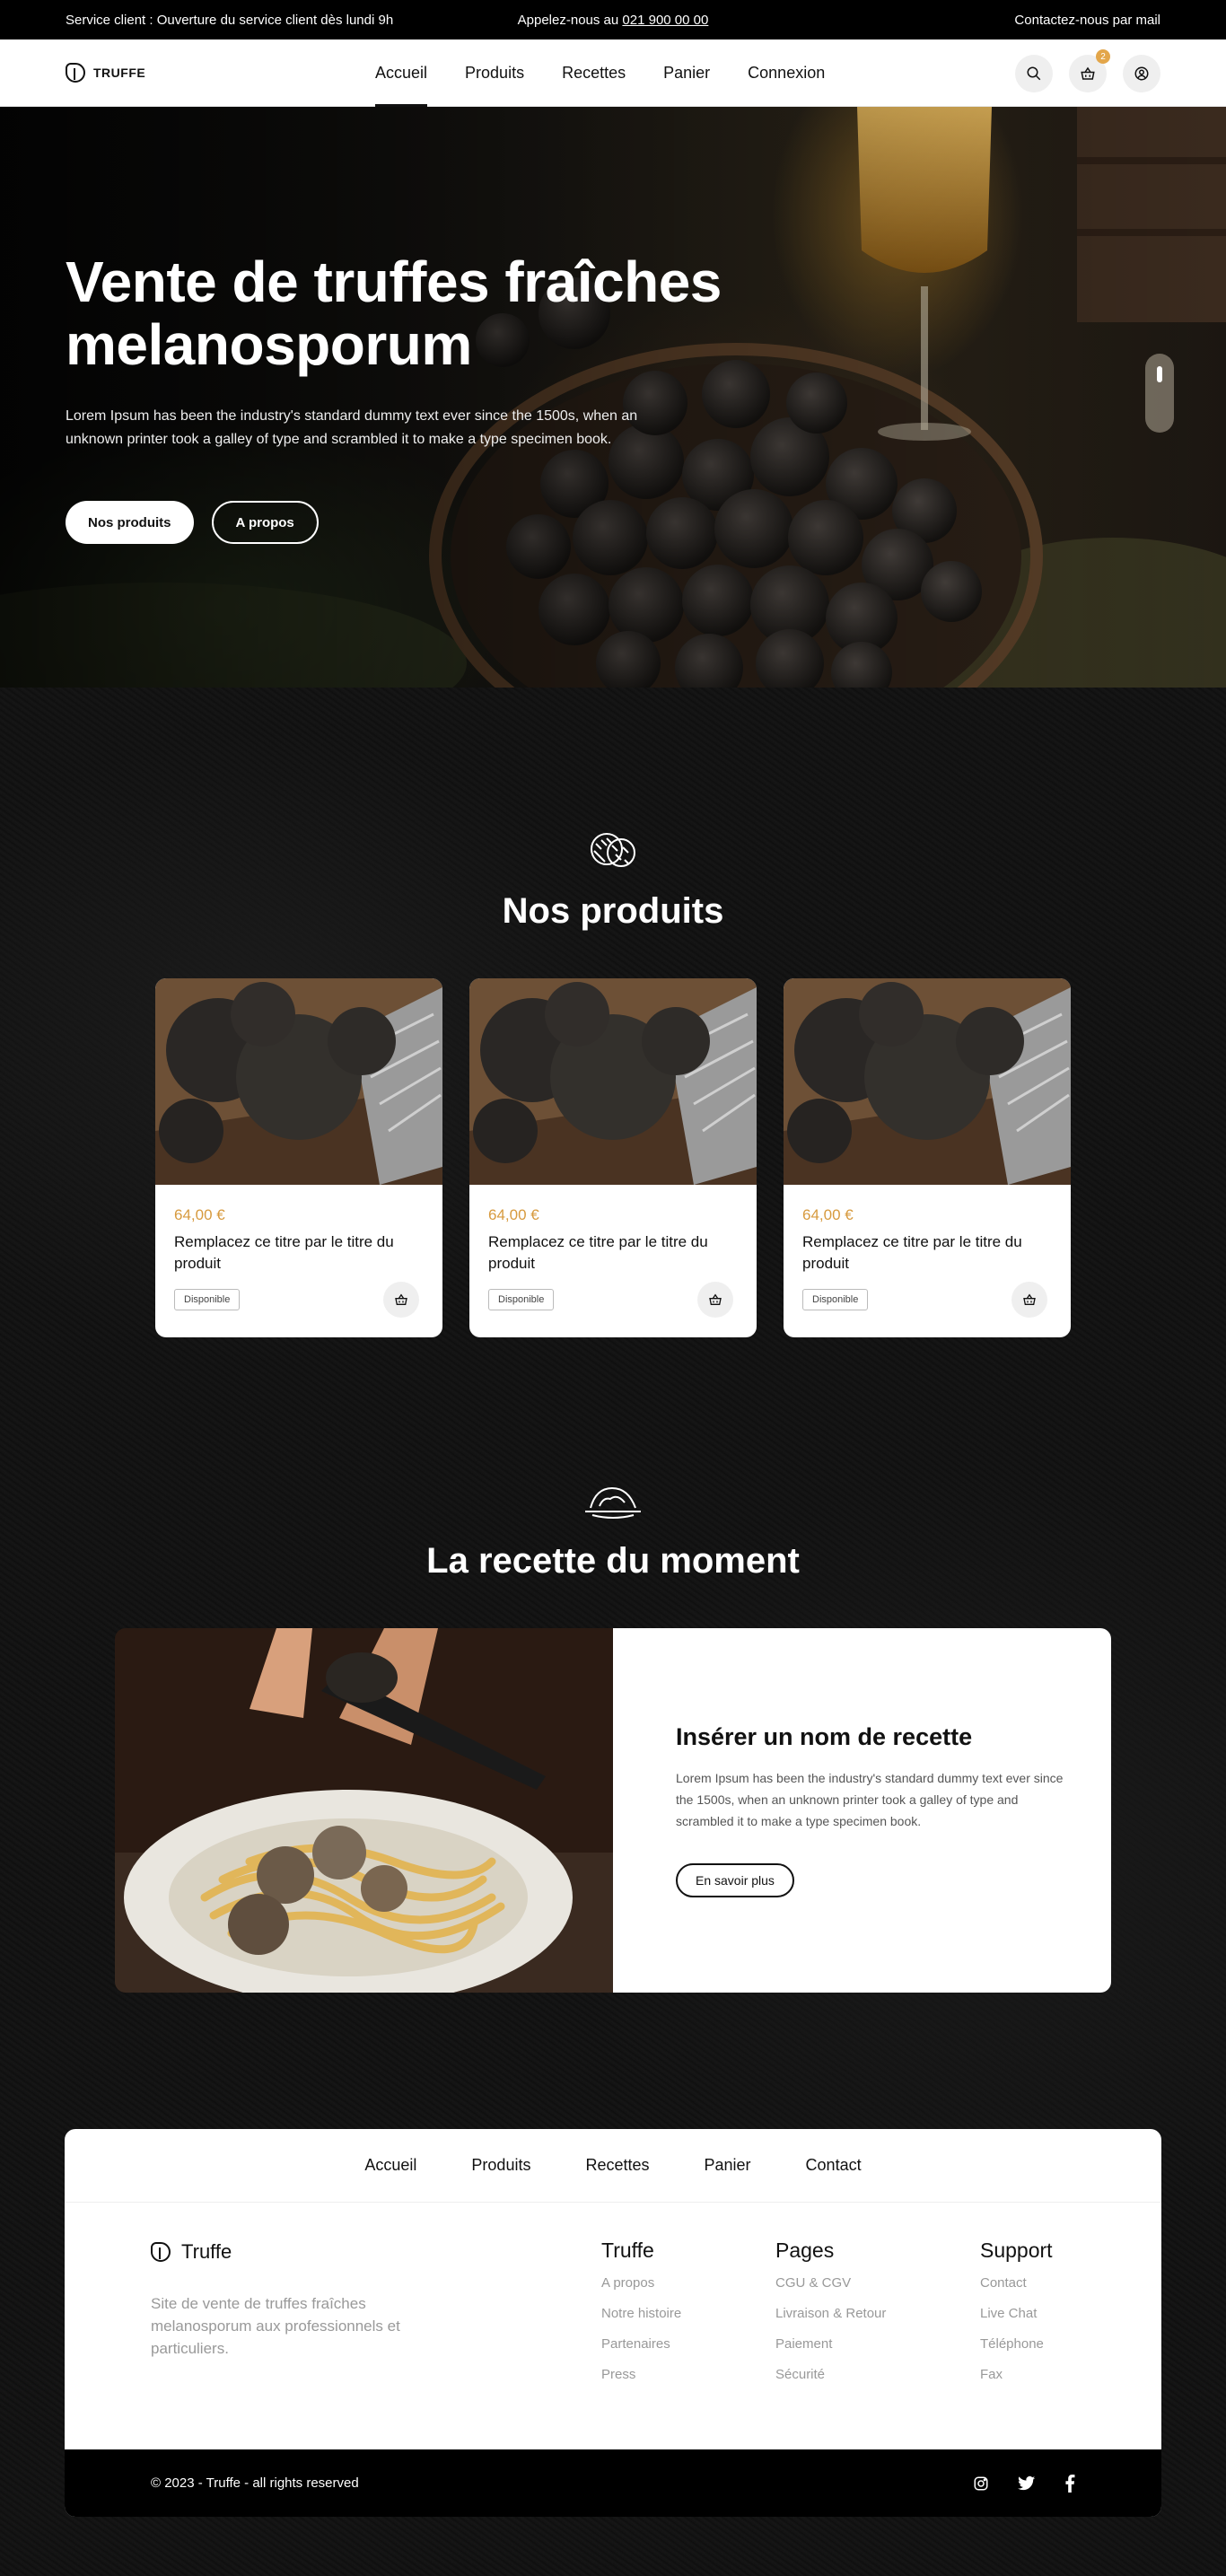 This screenshot has height=2576, width=1226. Describe the element at coordinates (1017, 2313) in the screenshot. I see `footer-link-live-chat: Live Chat` at that location.